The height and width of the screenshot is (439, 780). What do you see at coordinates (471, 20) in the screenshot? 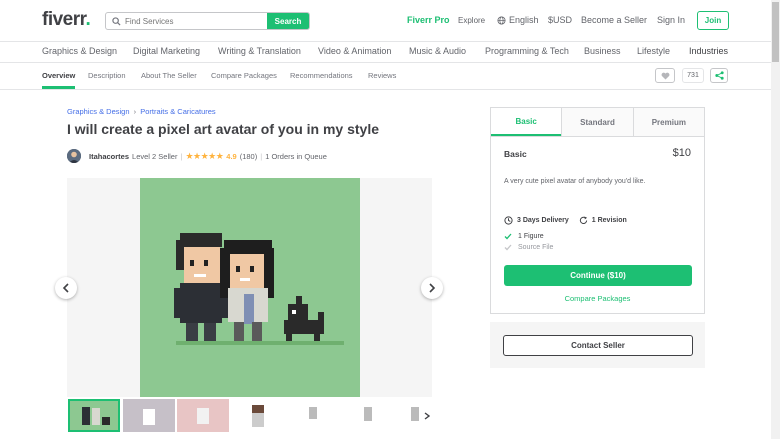
I see `explore-link: Explore` at bounding box center [471, 20].